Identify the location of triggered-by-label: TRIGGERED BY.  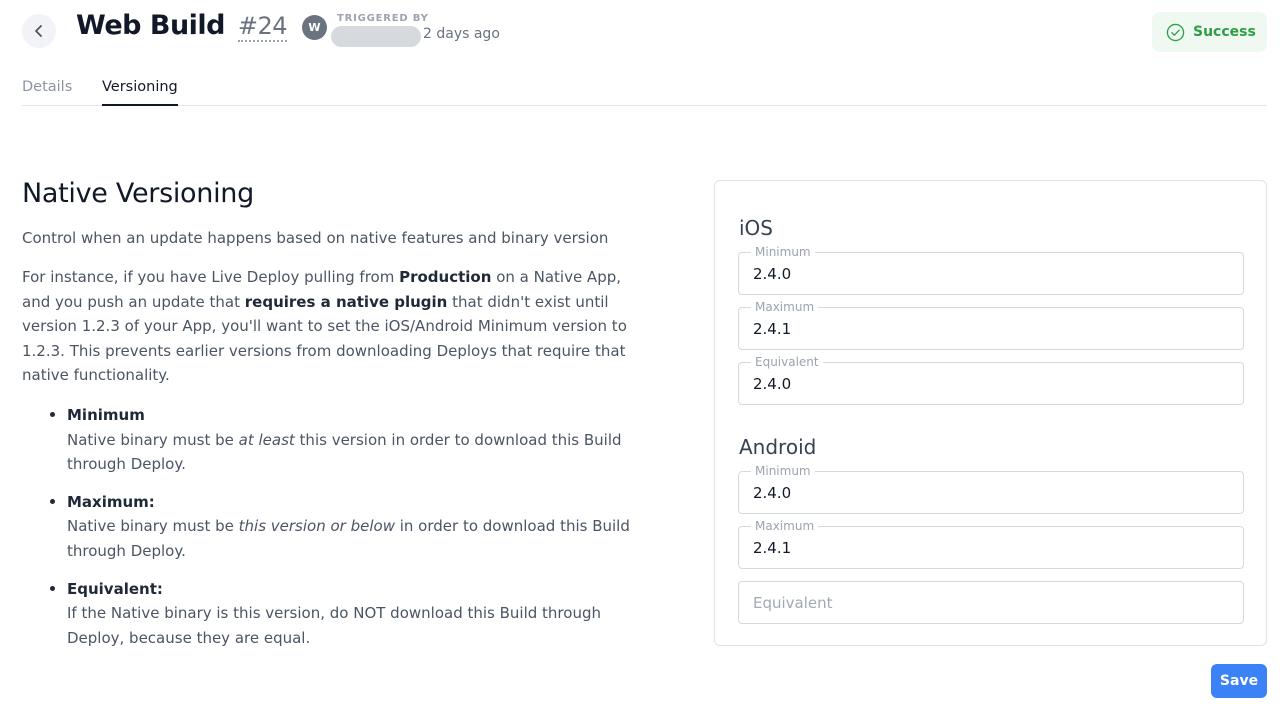
(383, 18).